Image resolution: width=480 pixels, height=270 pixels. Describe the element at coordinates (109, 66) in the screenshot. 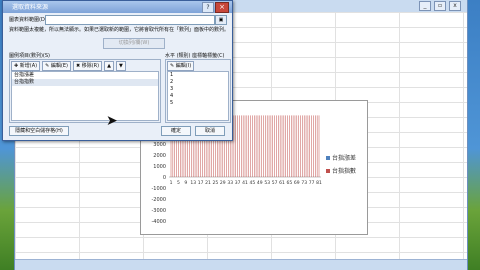

I see `move-up-icon: ▲` at that location.